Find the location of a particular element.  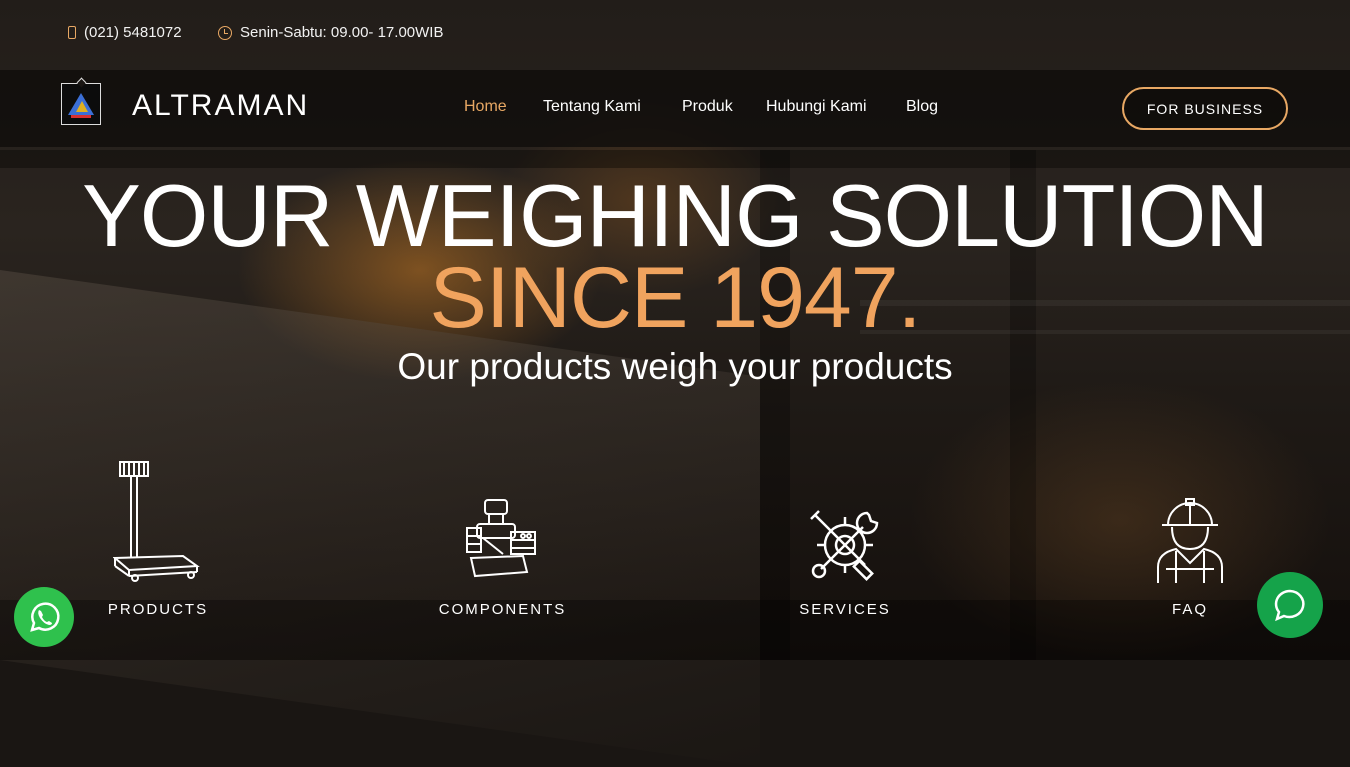

hours-info: Senin-Sabtu: 09.00- 17.00WIB is located at coordinates (330, 32).